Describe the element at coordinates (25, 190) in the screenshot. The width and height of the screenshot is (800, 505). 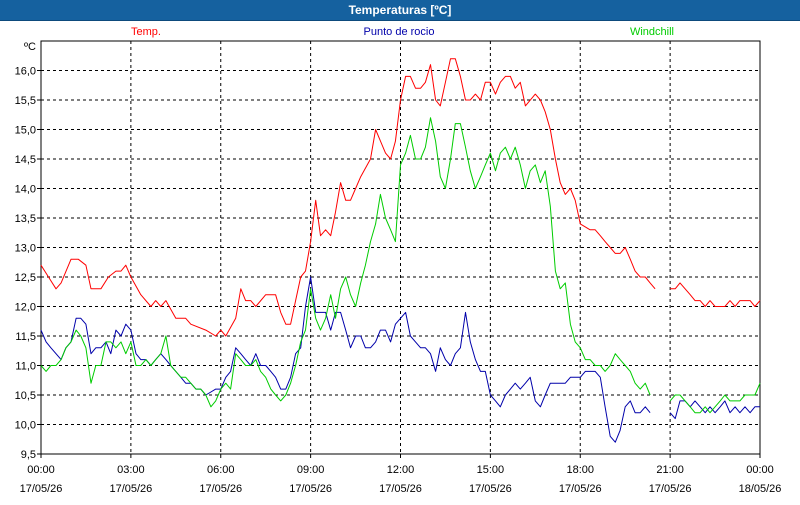
I see `y-tick-label: 14,0` at that location.